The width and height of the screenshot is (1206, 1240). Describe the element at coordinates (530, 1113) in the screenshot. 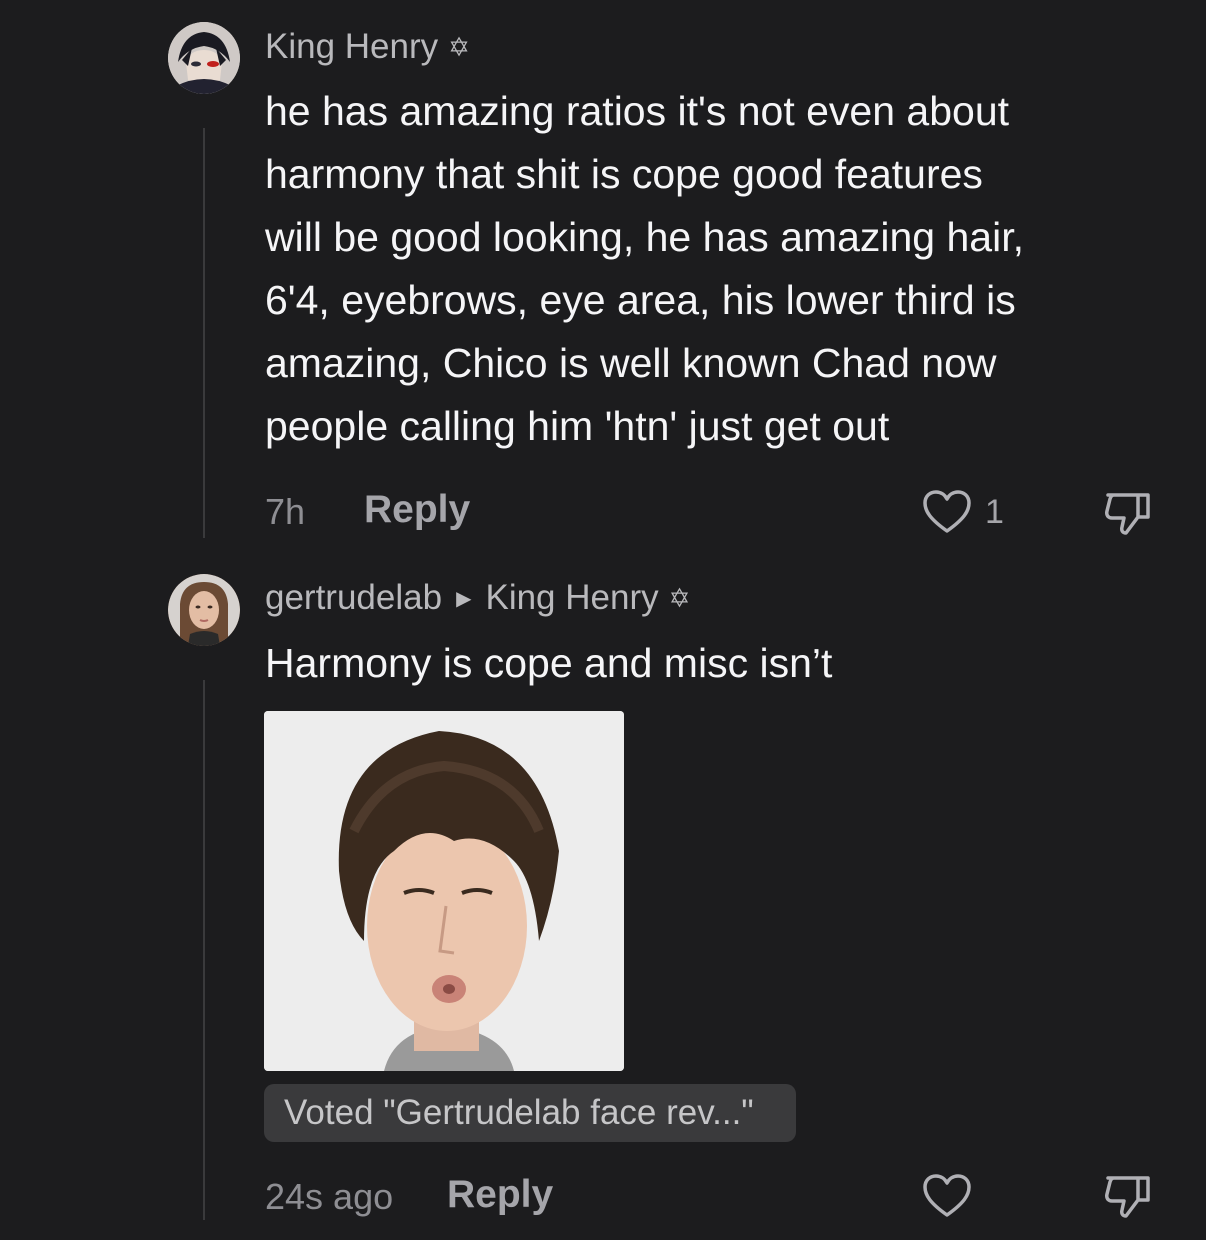

I see `vote-badge: Voted "Gertrudelab face rev..."` at that location.